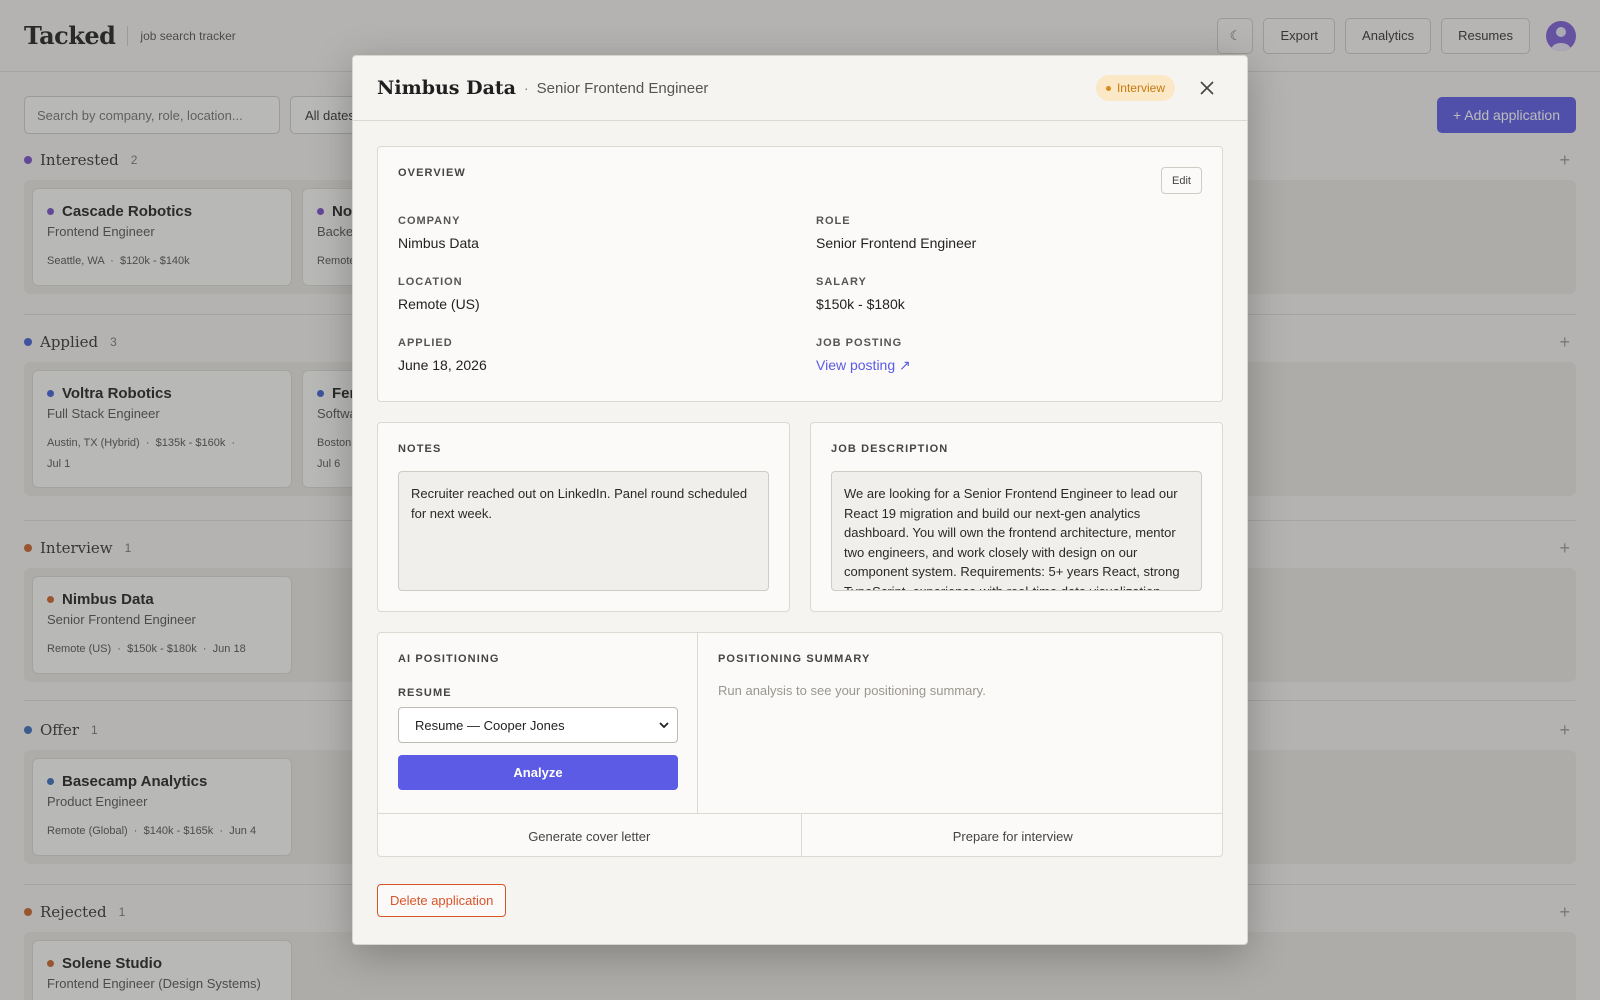 This screenshot has width=1600, height=1000. Describe the element at coordinates (538, 725) in the screenshot. I see `resume-select: Resume — Cooper Jones` at that location.